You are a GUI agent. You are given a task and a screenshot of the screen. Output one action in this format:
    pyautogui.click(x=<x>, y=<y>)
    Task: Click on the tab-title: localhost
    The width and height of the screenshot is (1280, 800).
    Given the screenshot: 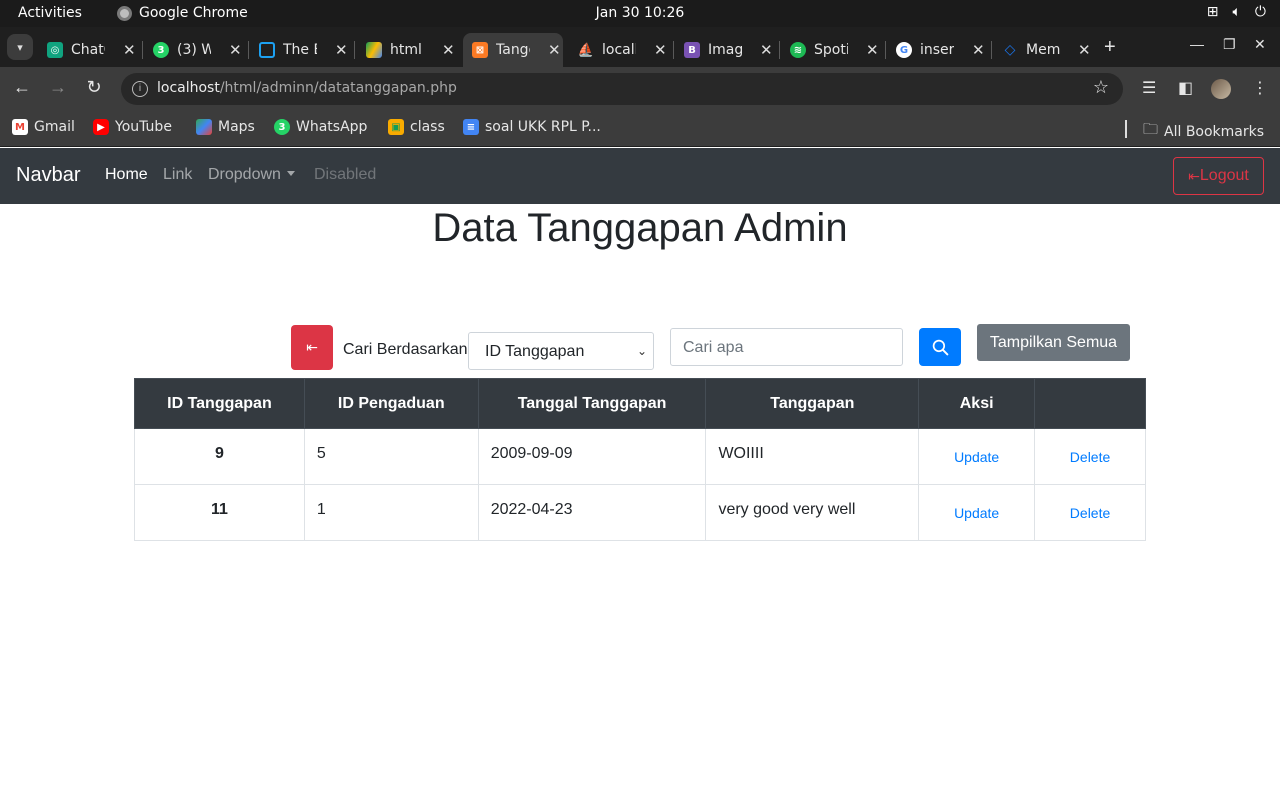 What is the action you would take?
    pyautogui.click(x=619, y=50)
    